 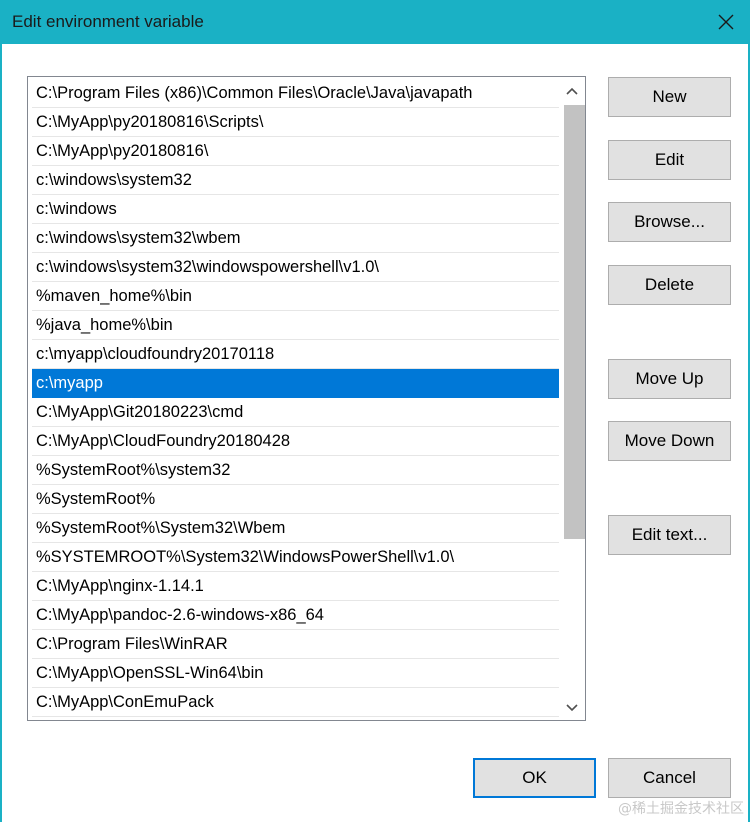 I want to click on list-item: c:\myapp\cloudfoundry20170118, so click(x=296, y=354).